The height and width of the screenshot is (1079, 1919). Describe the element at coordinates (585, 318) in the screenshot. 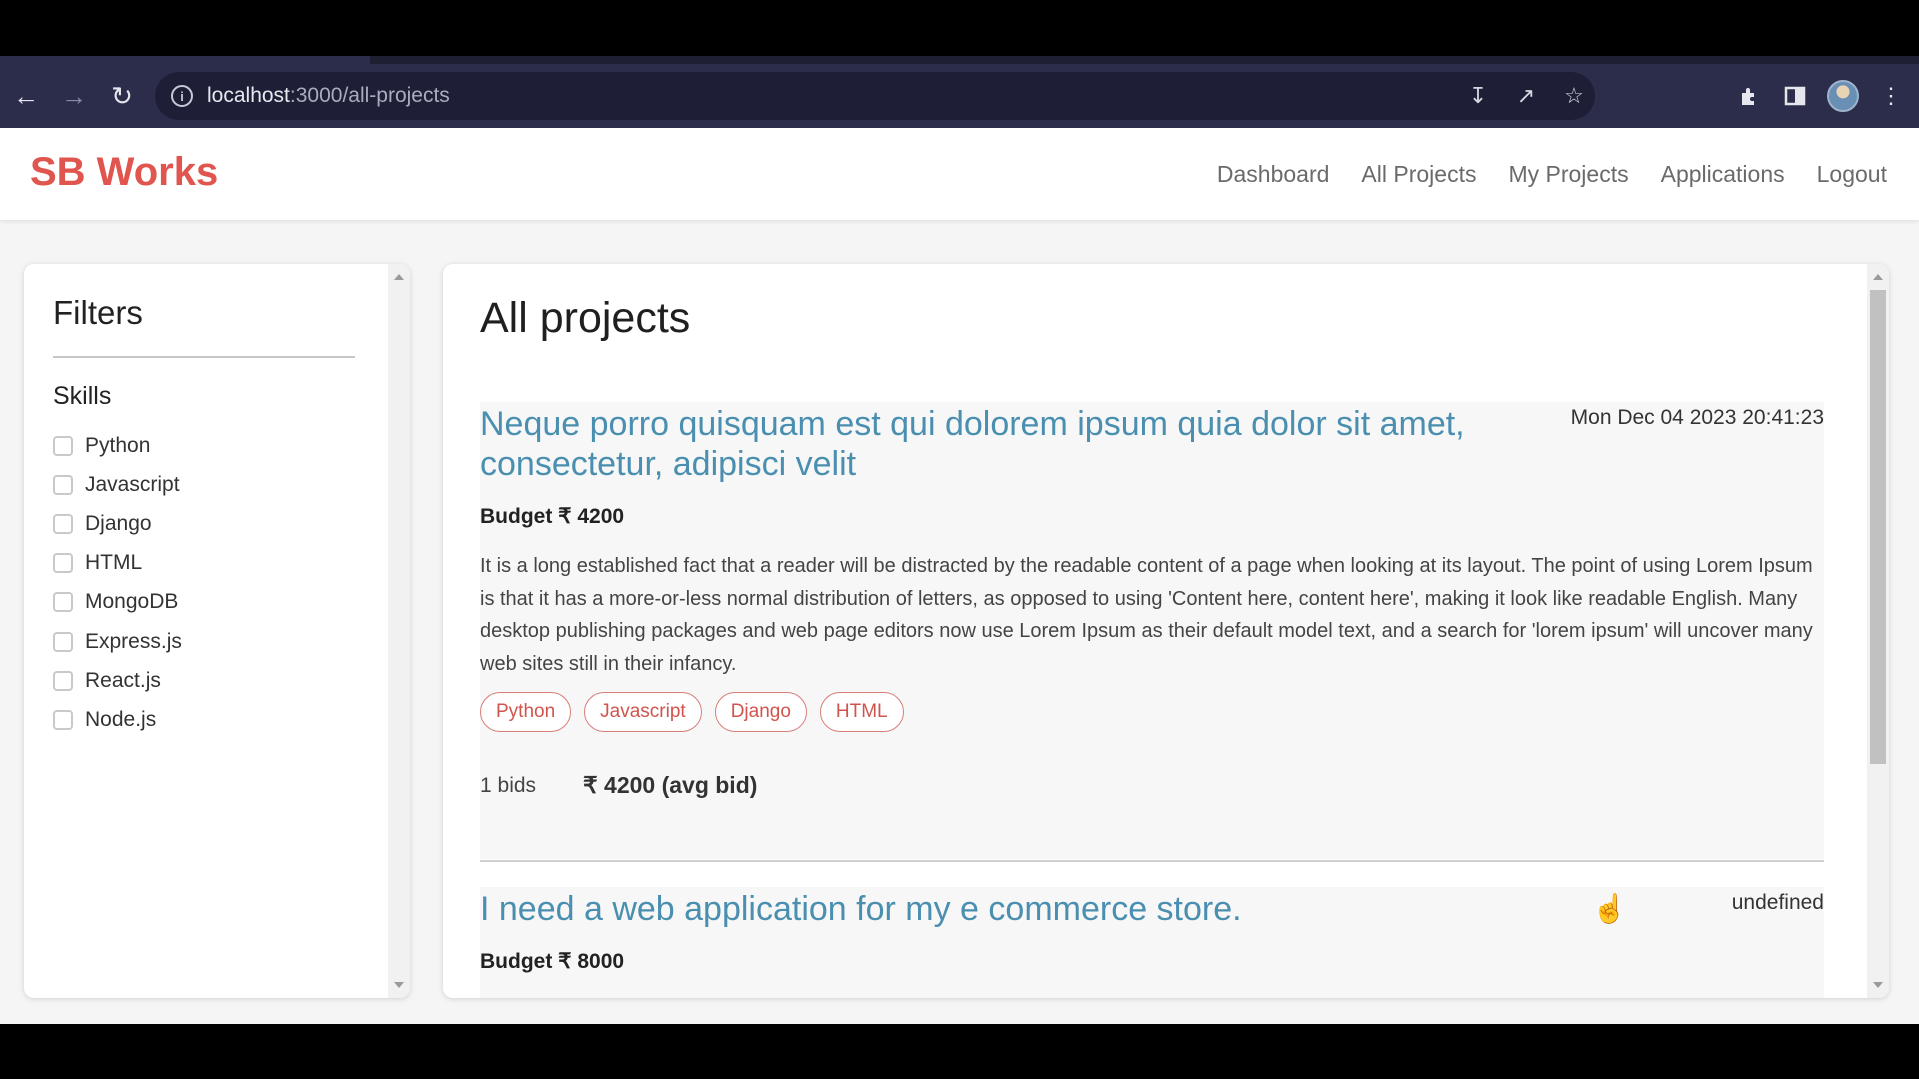

I see `page-title: All projects` at that location.